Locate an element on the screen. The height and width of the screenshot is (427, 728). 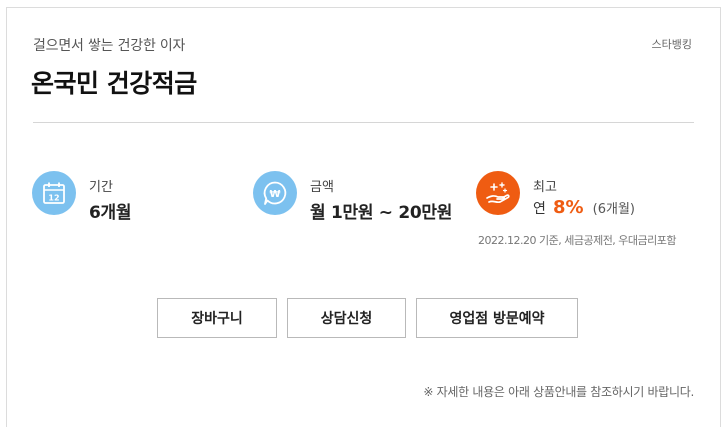
amount-value: 월 1만원 ~ 20만원 is located at coordinates (381, 213).